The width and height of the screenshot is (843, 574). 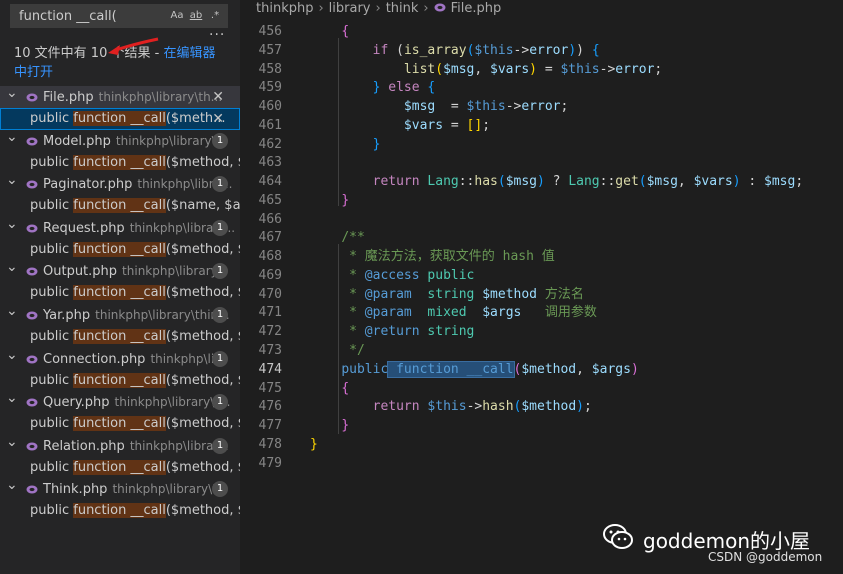 I want to click on code-token: Lang, so click(x=584, y=182).